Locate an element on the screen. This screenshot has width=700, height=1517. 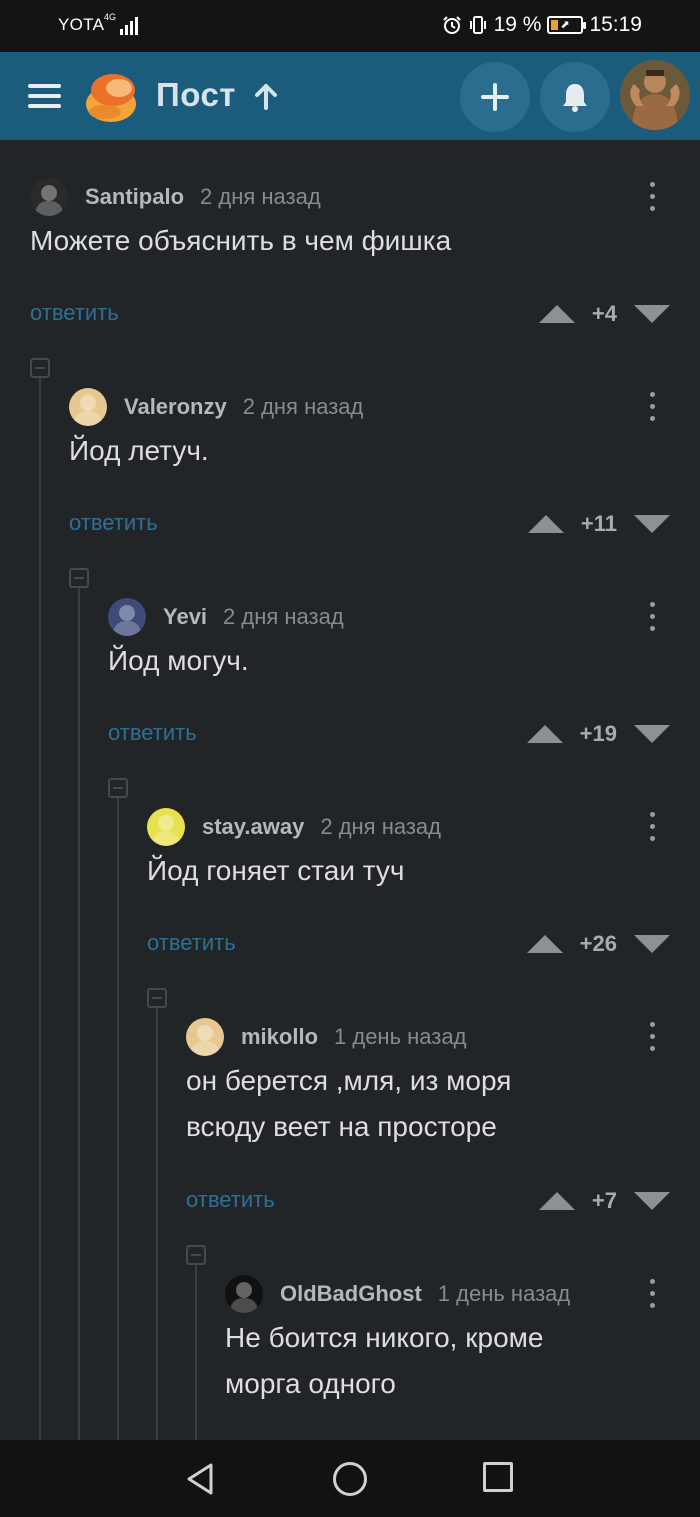
menu-icon is located at coordinates (44, 96).